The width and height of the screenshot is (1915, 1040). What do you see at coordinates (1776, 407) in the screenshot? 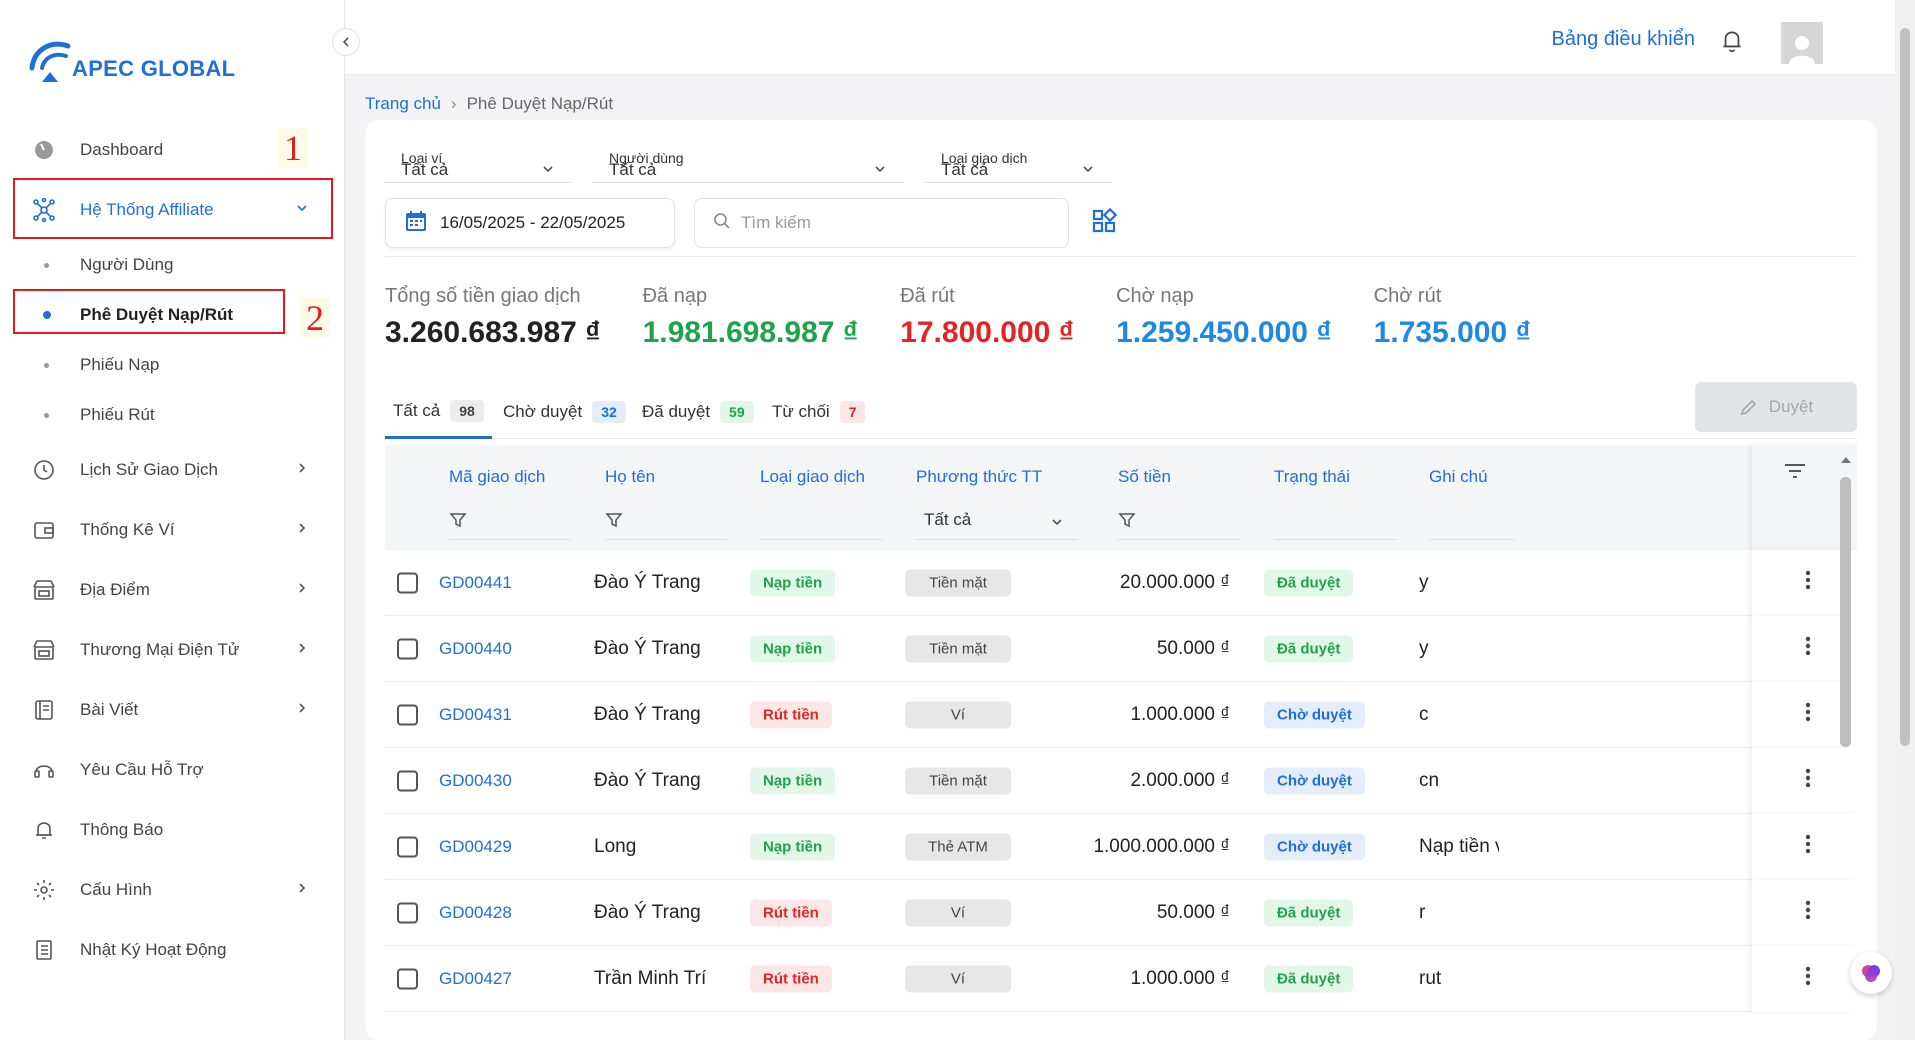
I see `approve-button: Duyệt` at bounding box center [1776, 407].